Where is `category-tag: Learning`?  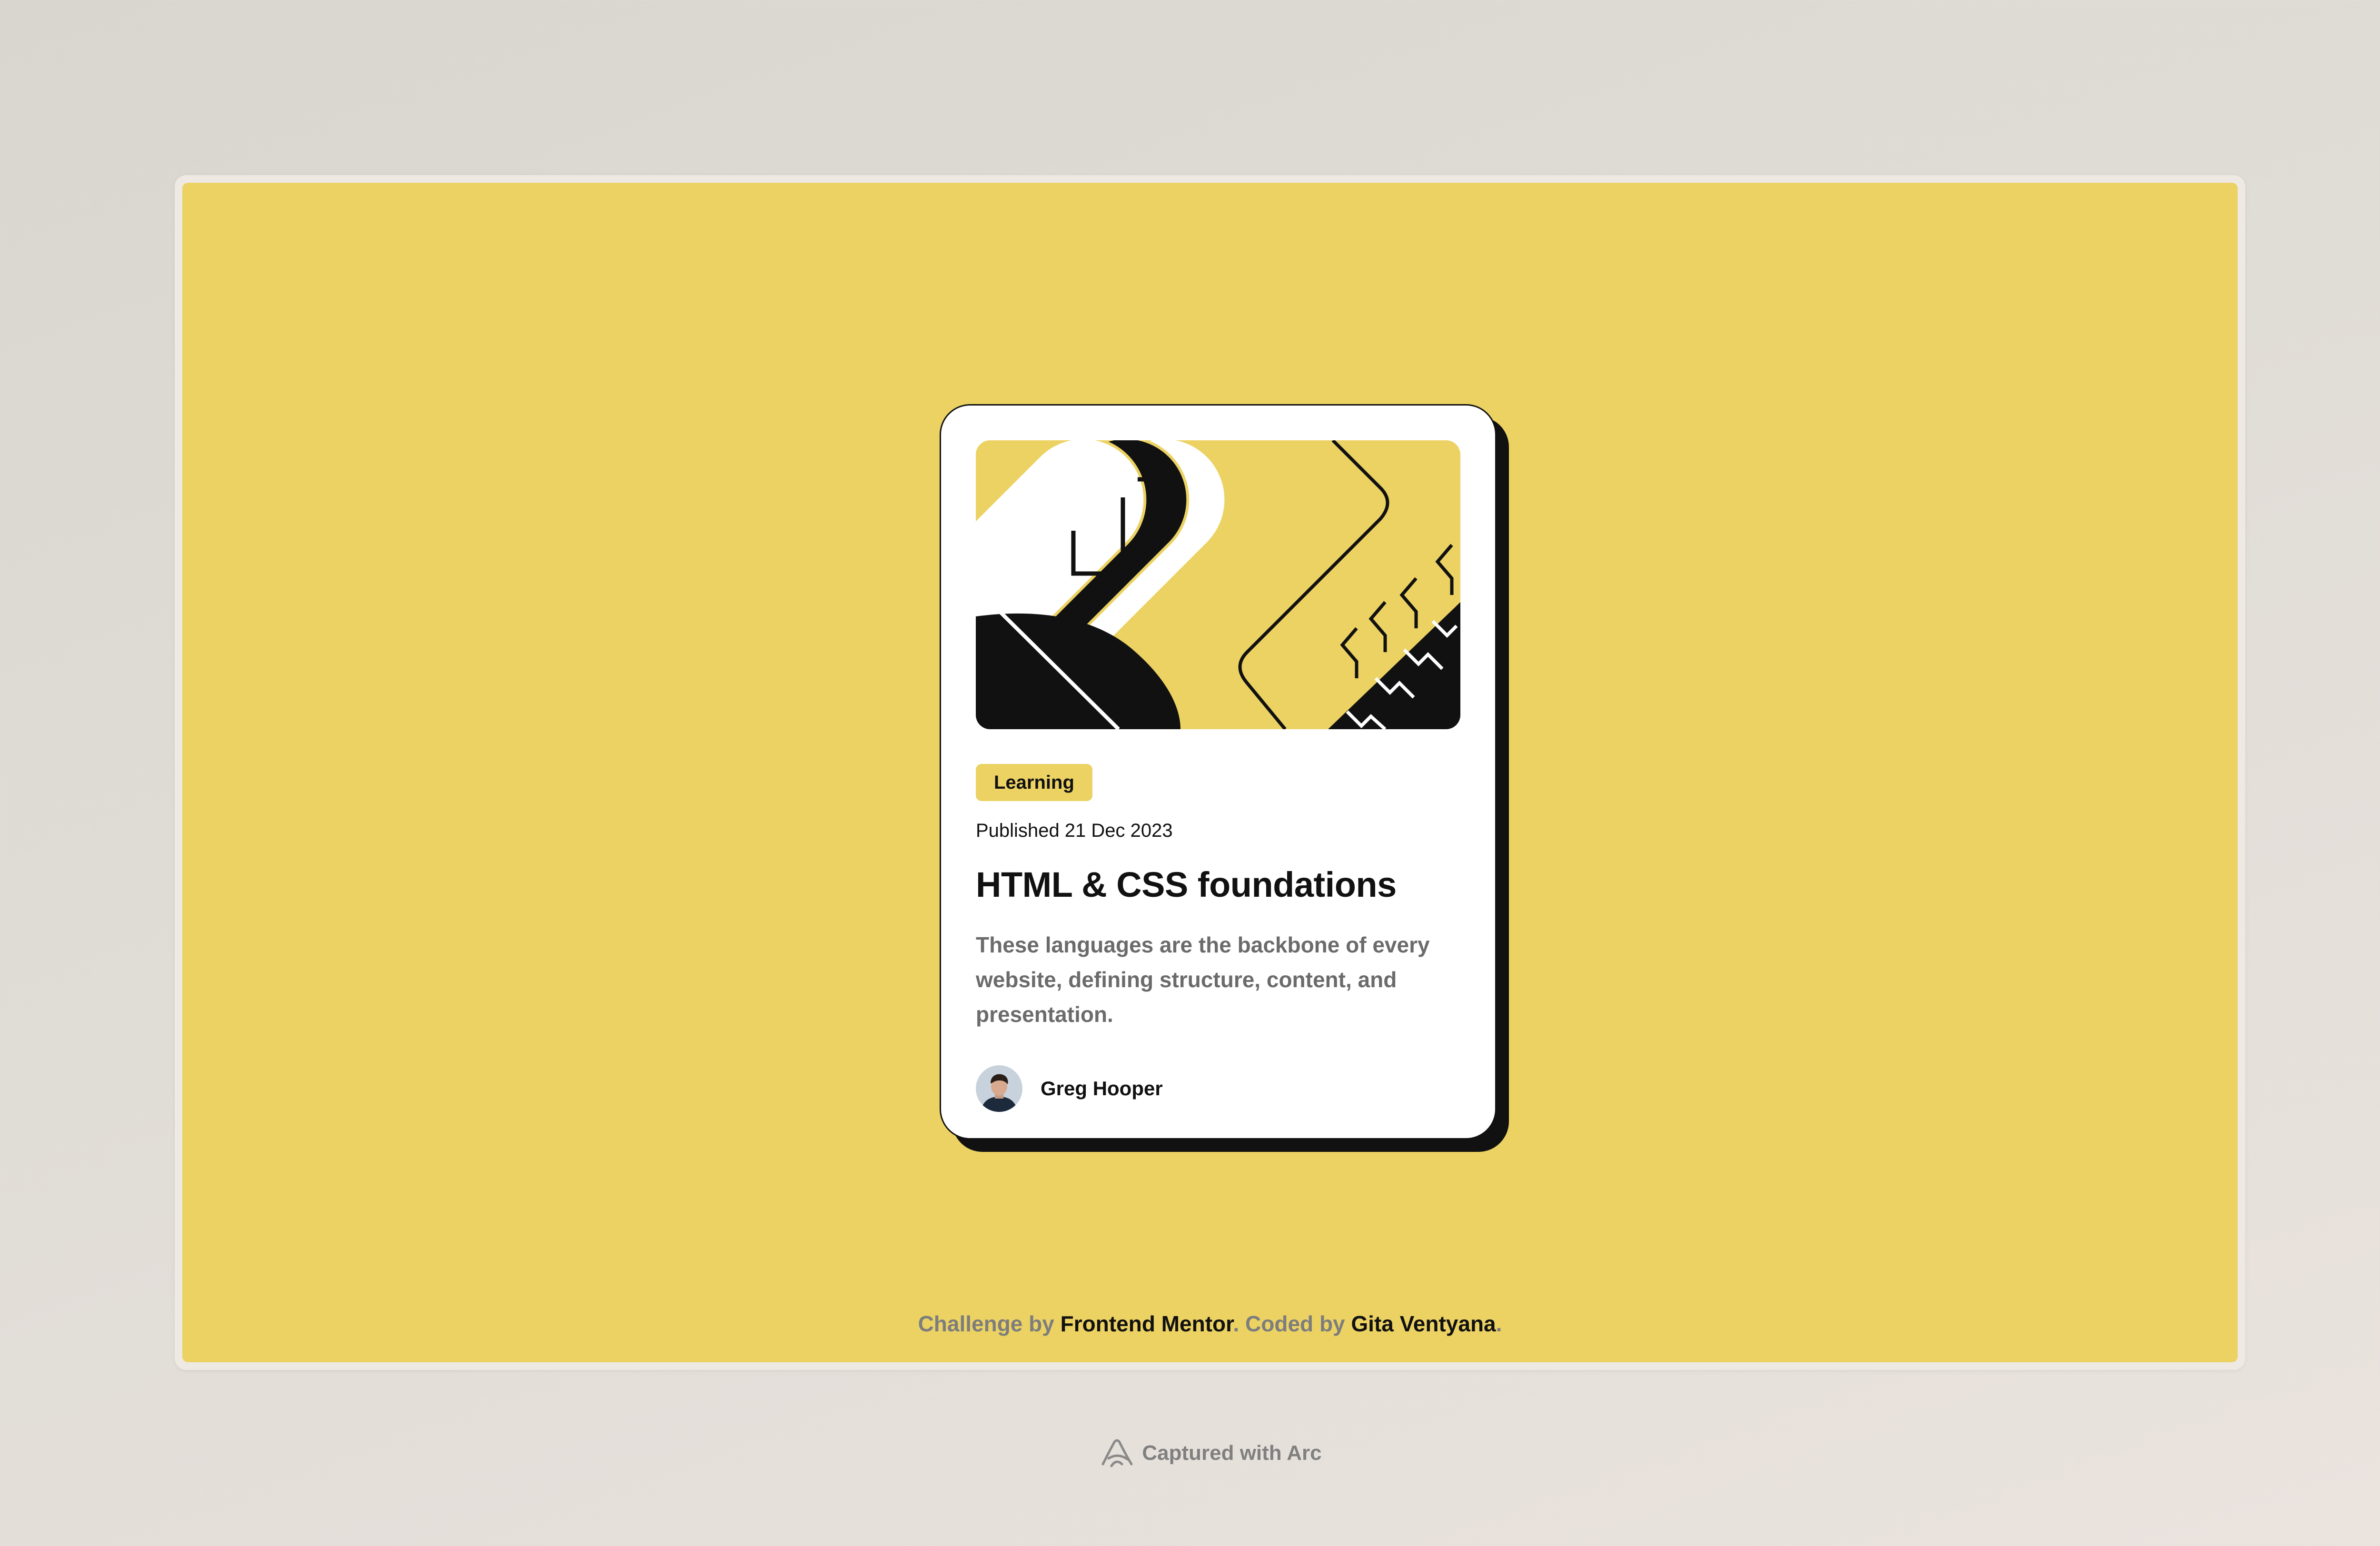 category-tag: Learning is located at coordinates (1034, 782).